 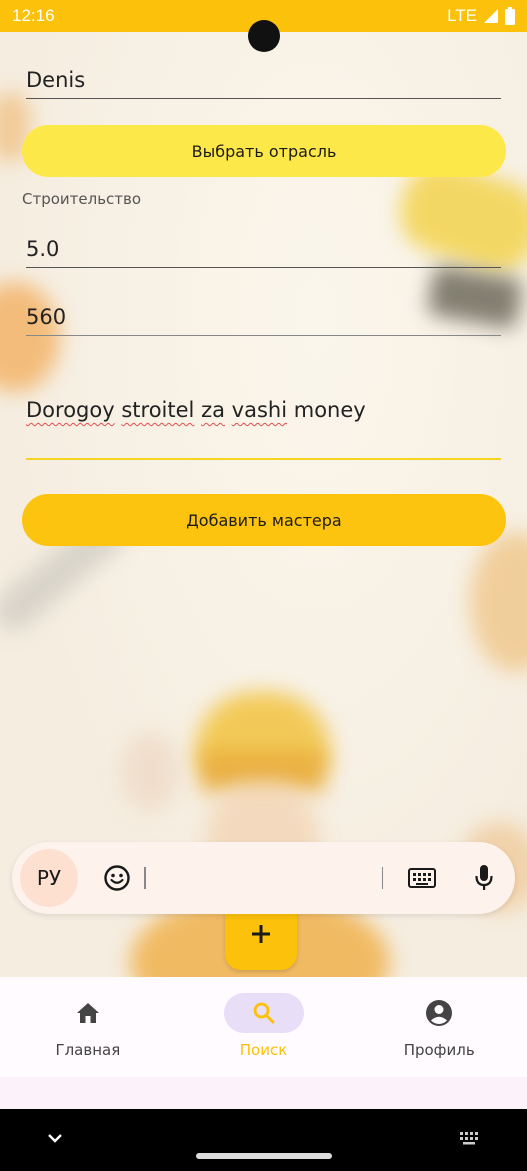 What do you see at coordinates (88, 1027) in the screenshot?
I see `nav-item-home: Главная` at bounding box center [88, 1027].